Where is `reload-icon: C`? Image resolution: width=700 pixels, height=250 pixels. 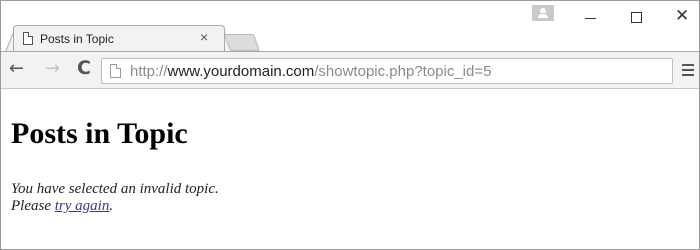
reload-icon: C is located at coordinates (84, 68).